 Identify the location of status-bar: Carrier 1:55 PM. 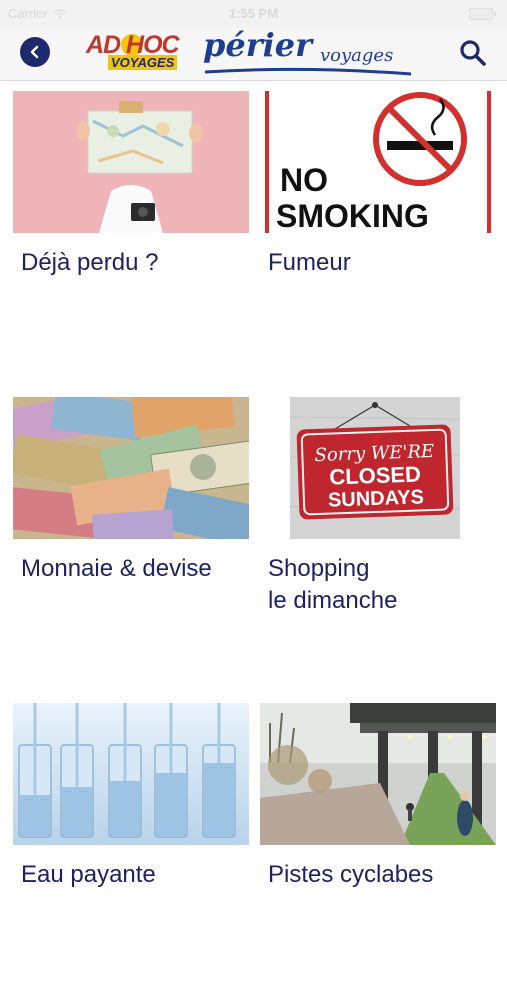
(253, 14).